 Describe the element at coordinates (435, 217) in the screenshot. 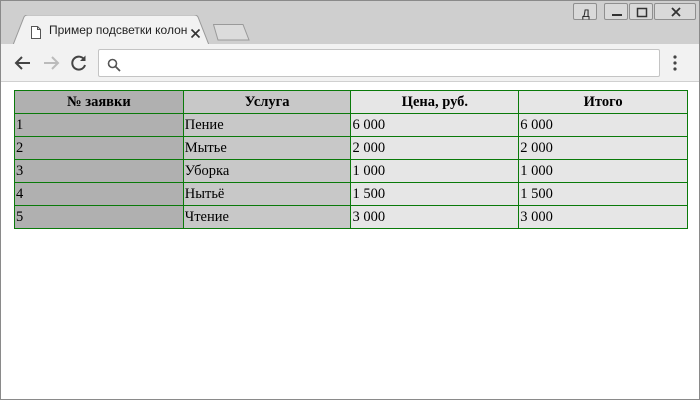

I see `cell-price: 3 000` at that location.